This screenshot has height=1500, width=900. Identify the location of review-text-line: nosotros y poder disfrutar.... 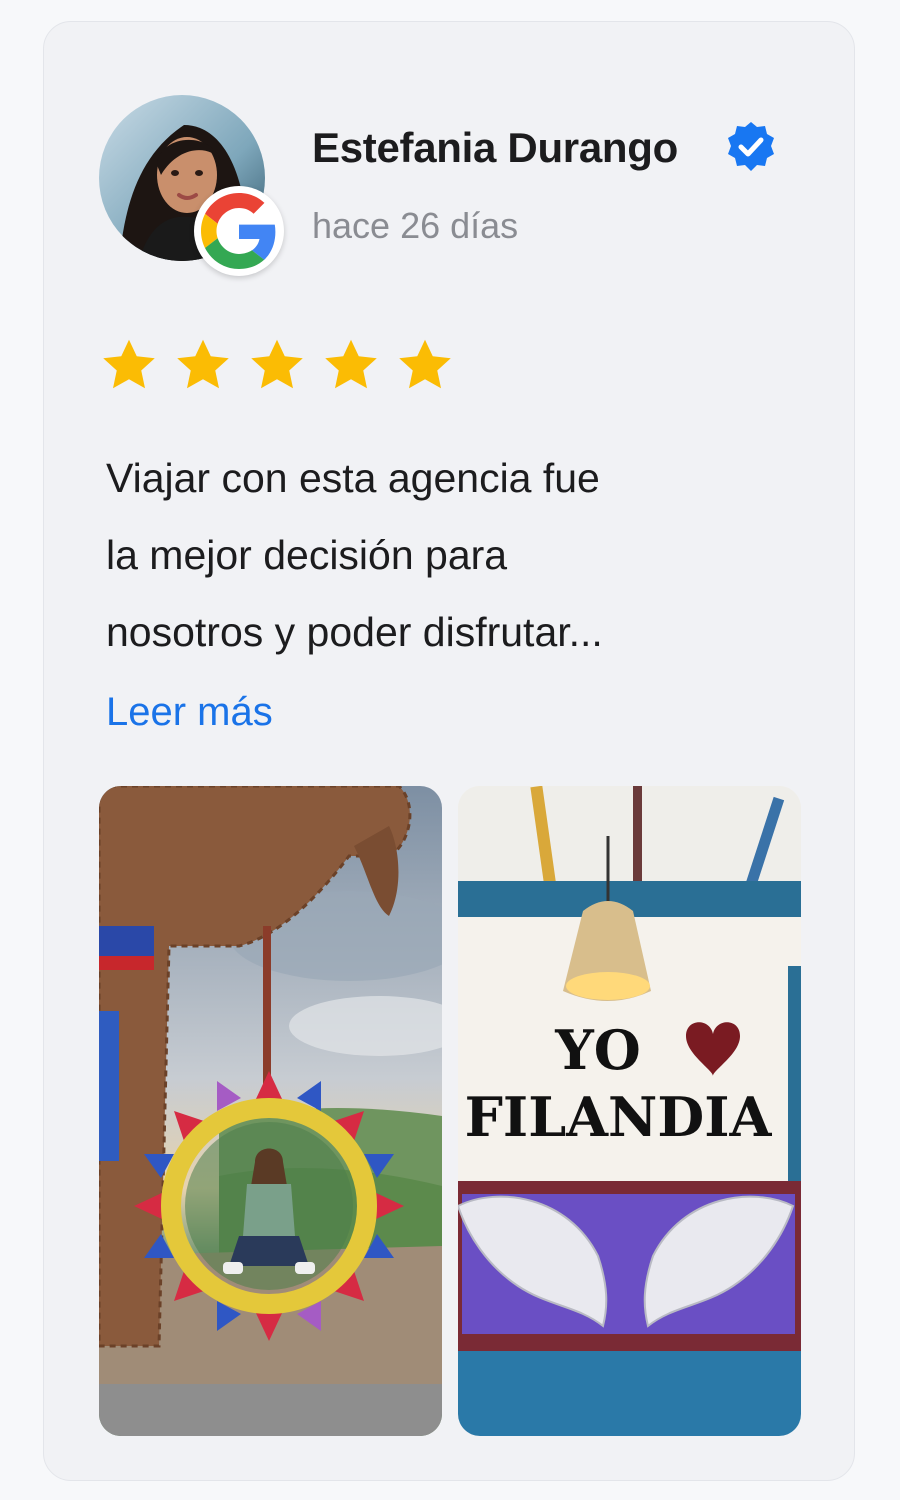
(354, 632).